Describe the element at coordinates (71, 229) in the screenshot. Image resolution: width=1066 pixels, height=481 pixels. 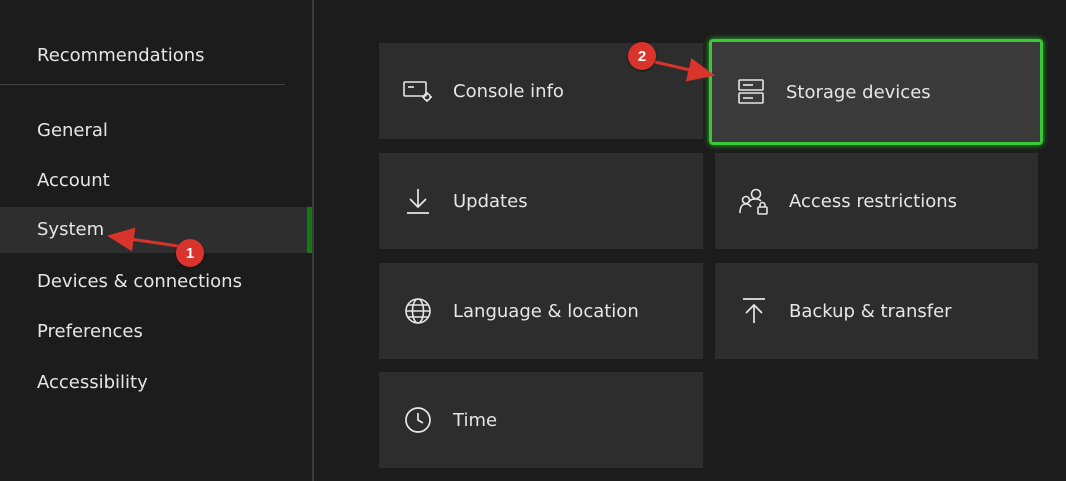
I see `sidebar-item-label: System` at that location.